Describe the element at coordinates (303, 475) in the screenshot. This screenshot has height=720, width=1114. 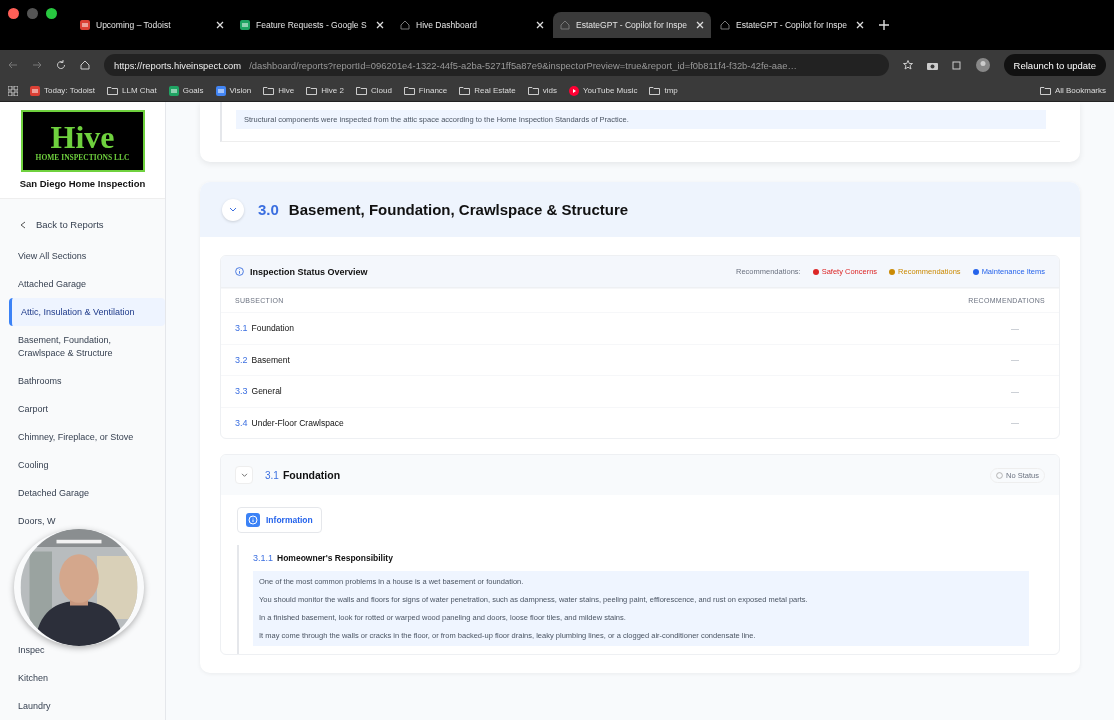
I see `subsection-title: 3.1 Foundation` at that location.